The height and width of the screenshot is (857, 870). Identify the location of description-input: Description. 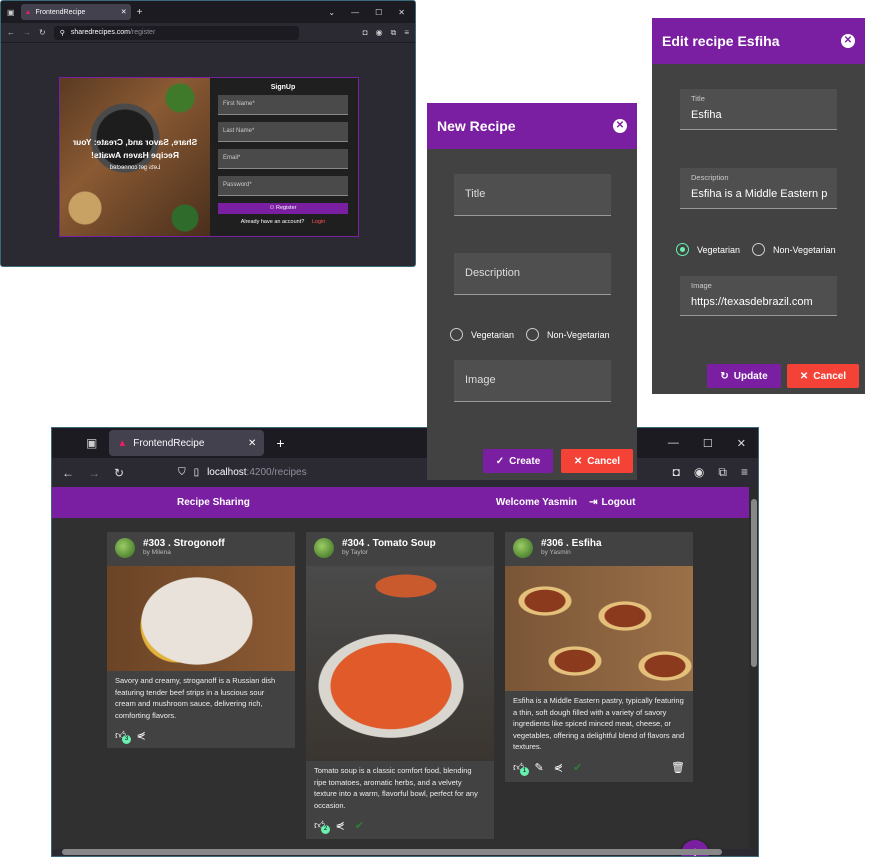
(532, 274).